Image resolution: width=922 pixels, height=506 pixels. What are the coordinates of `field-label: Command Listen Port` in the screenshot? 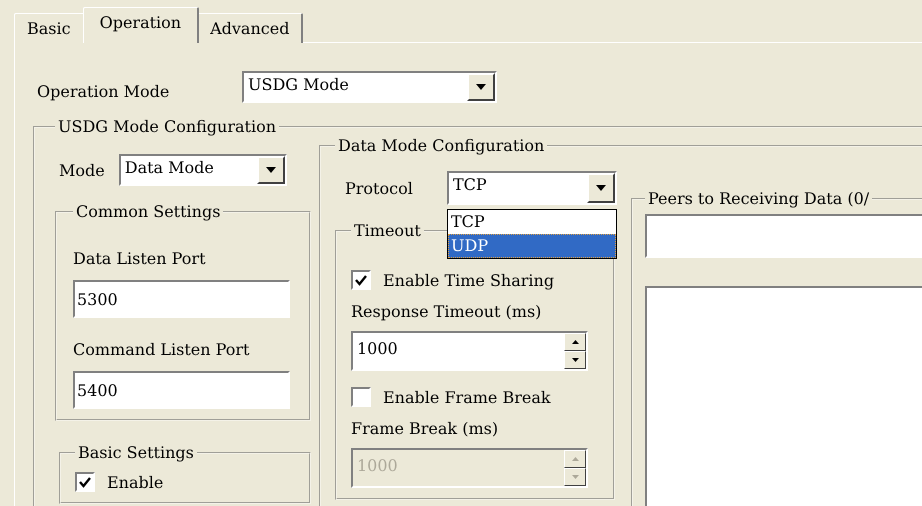 It's located at (161, 349).